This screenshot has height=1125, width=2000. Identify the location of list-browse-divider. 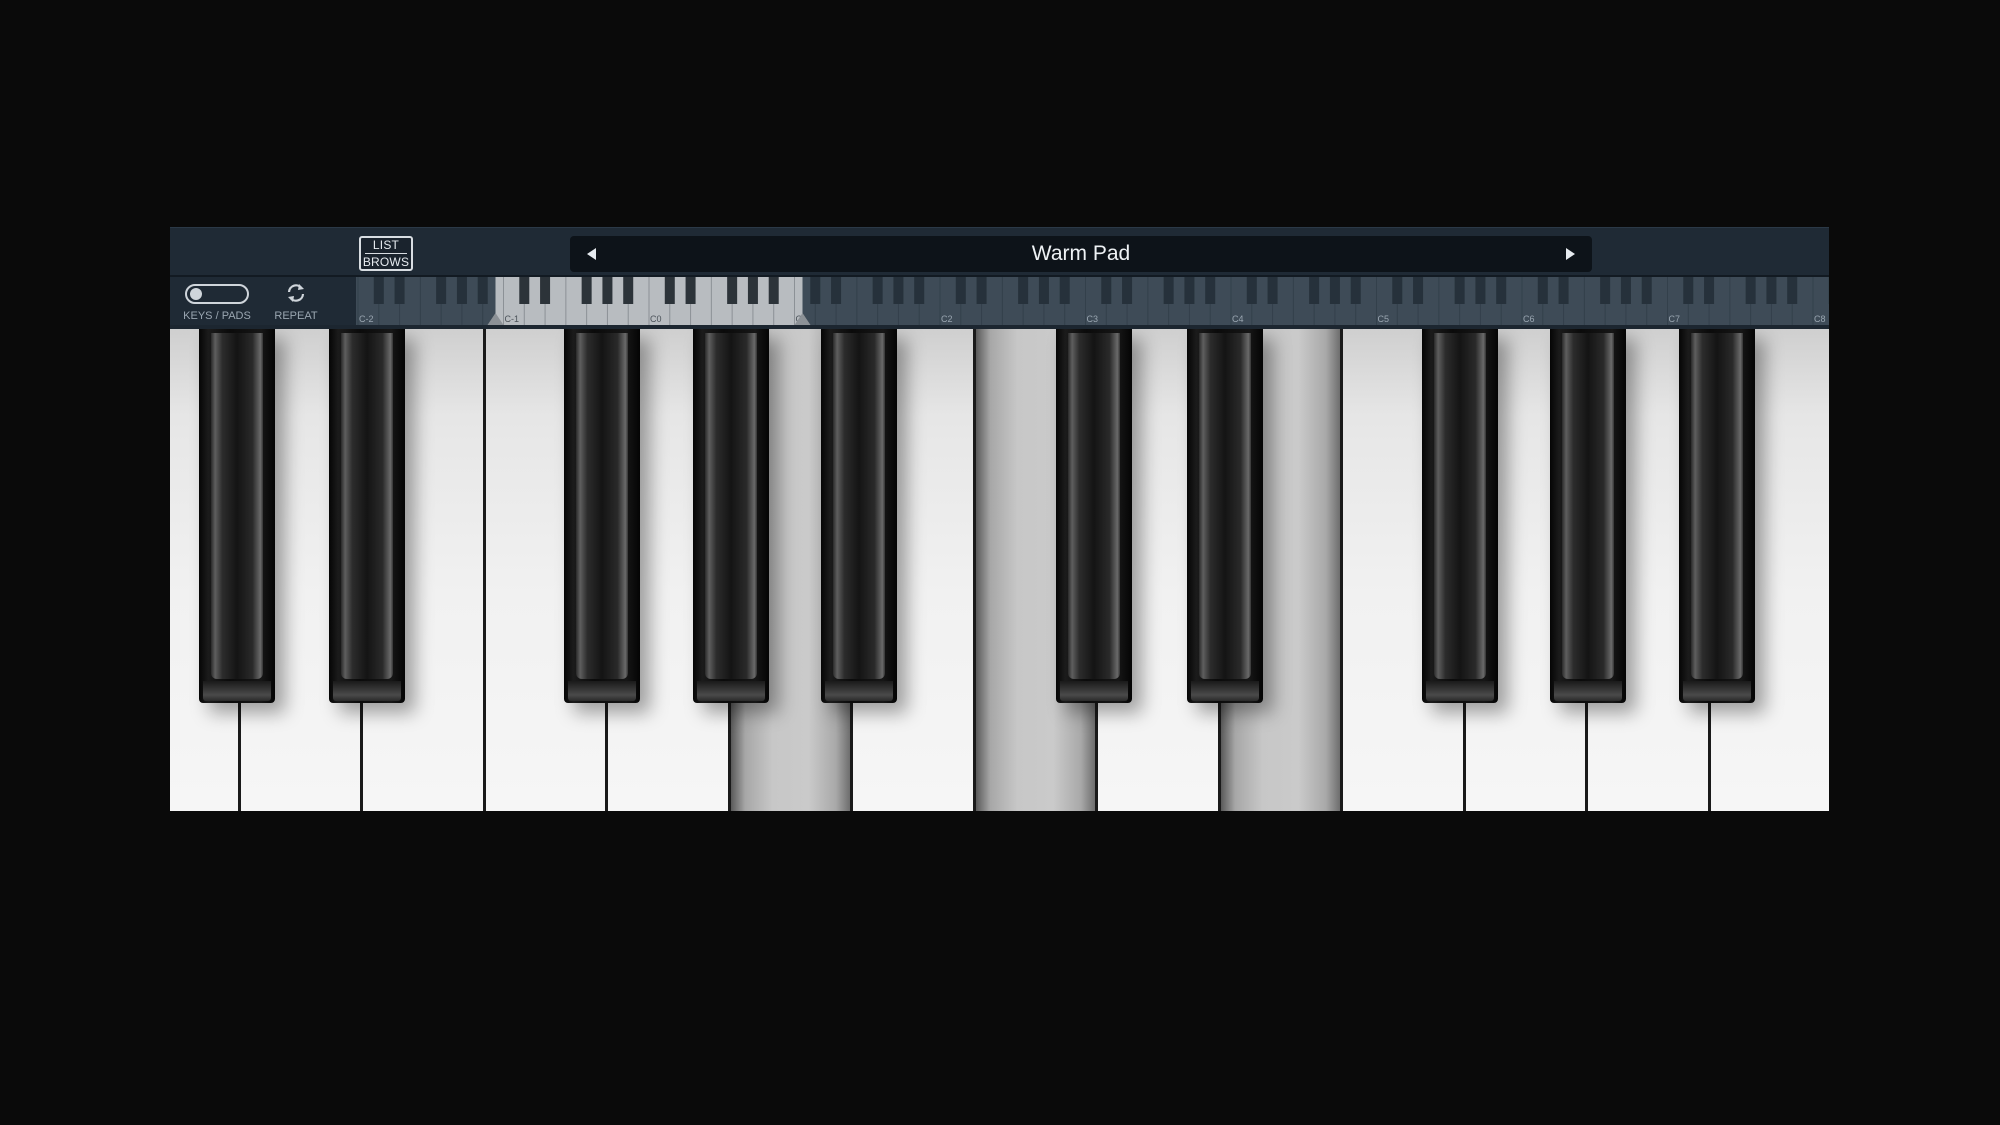
(386, 253).